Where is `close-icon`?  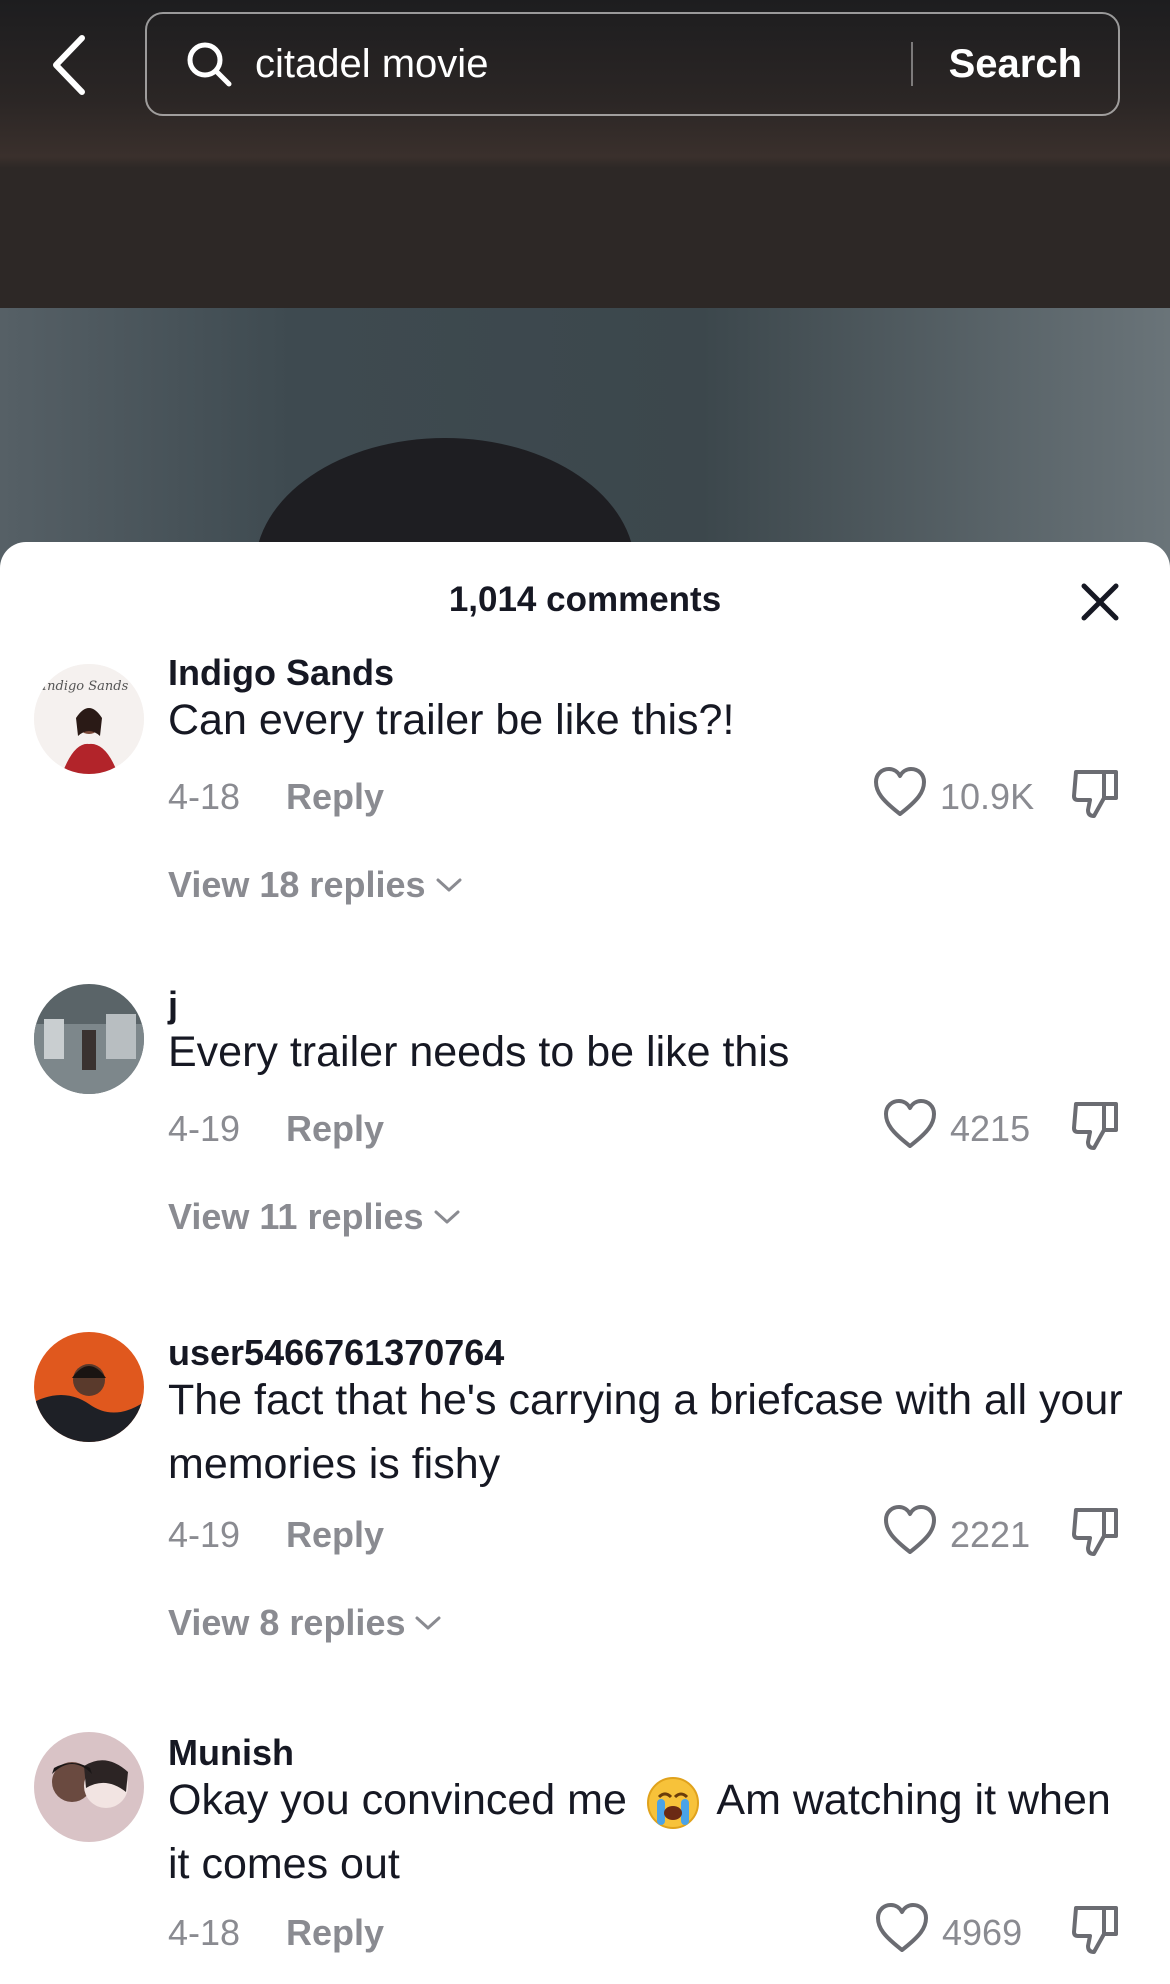 close-icon is located at coordinates (1100, 602).